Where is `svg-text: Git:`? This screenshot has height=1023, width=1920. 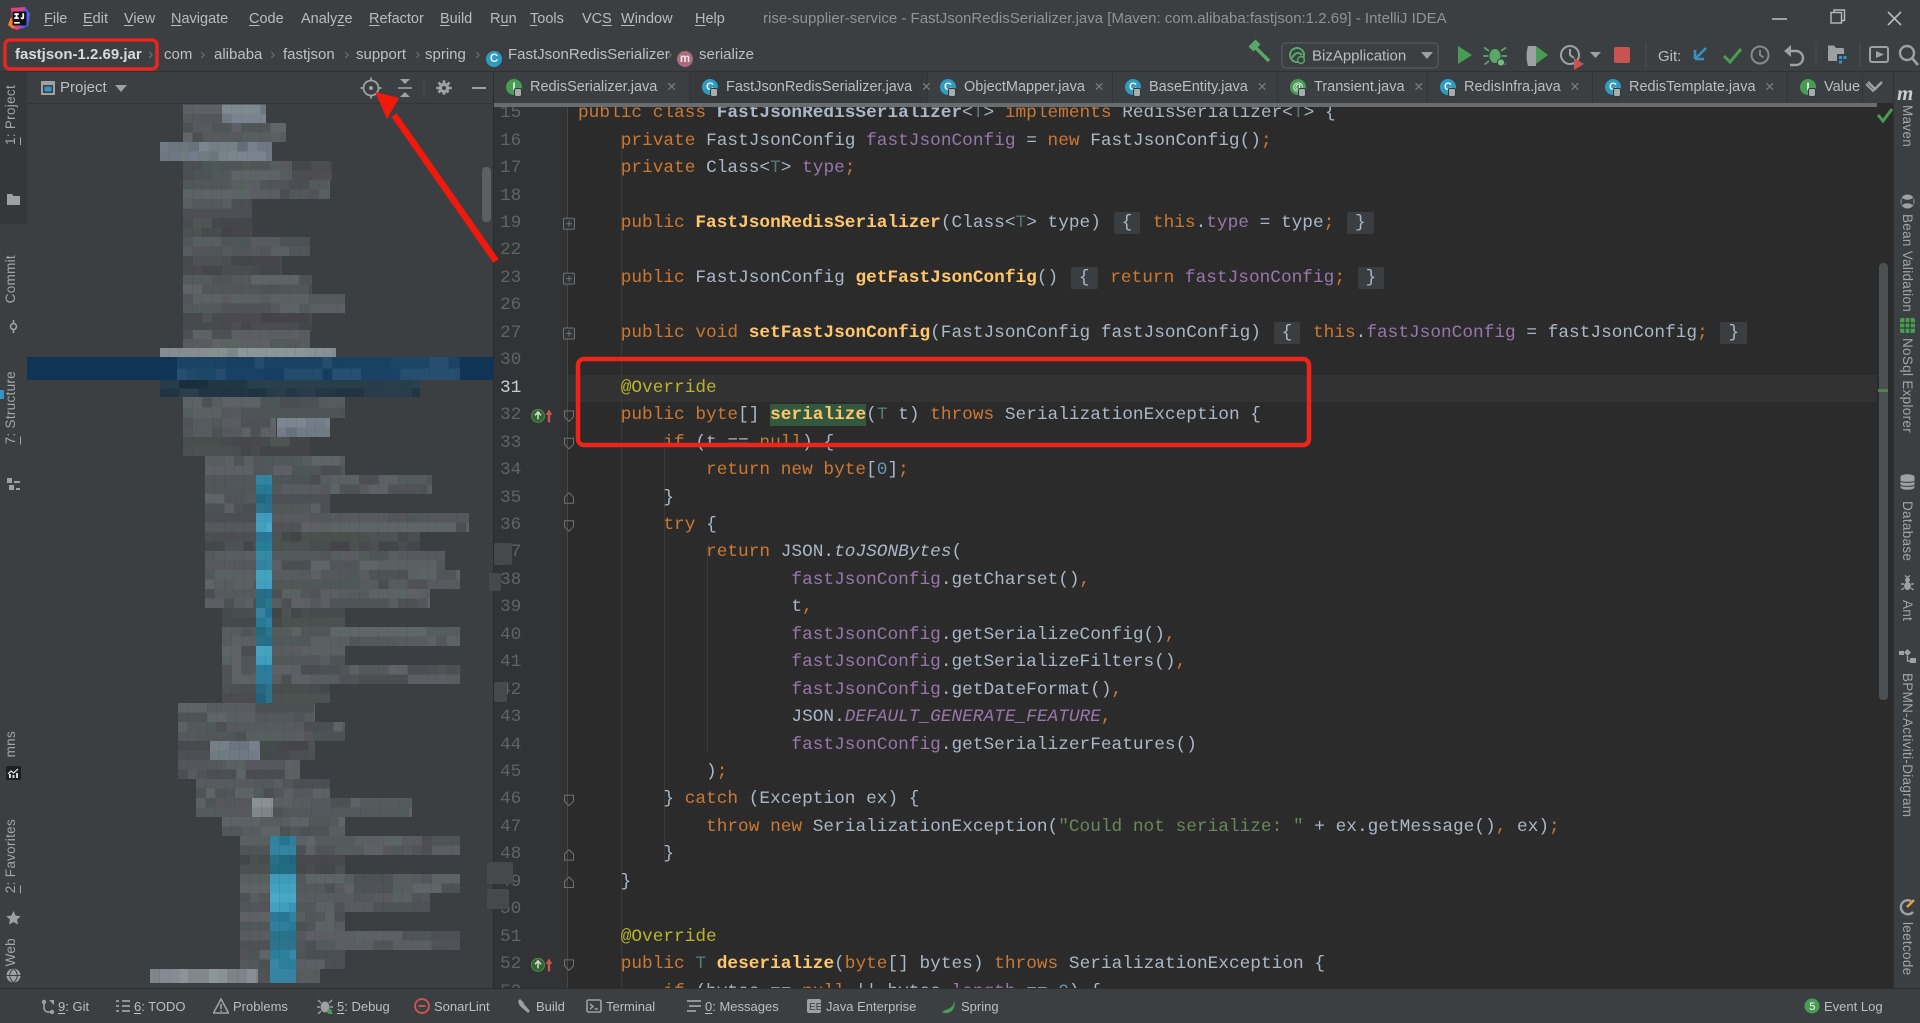
svg-text: Git: is located at coordinates (1669, 56).